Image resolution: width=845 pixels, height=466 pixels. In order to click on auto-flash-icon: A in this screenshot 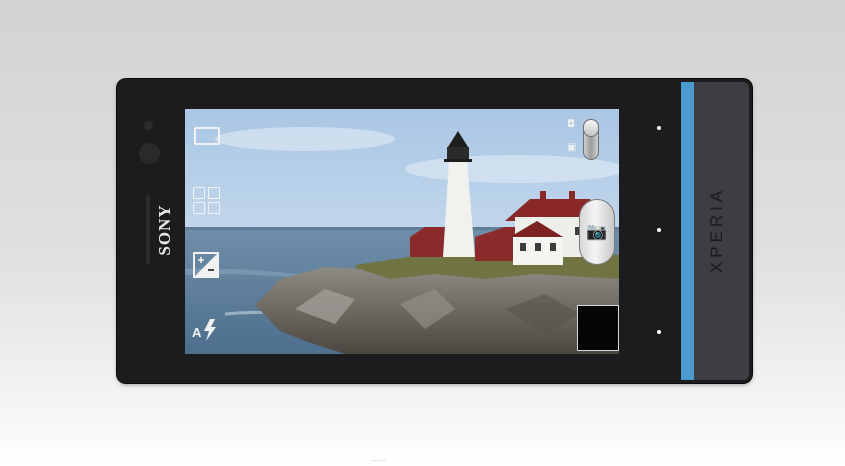, I will do `click(206, 330)`.